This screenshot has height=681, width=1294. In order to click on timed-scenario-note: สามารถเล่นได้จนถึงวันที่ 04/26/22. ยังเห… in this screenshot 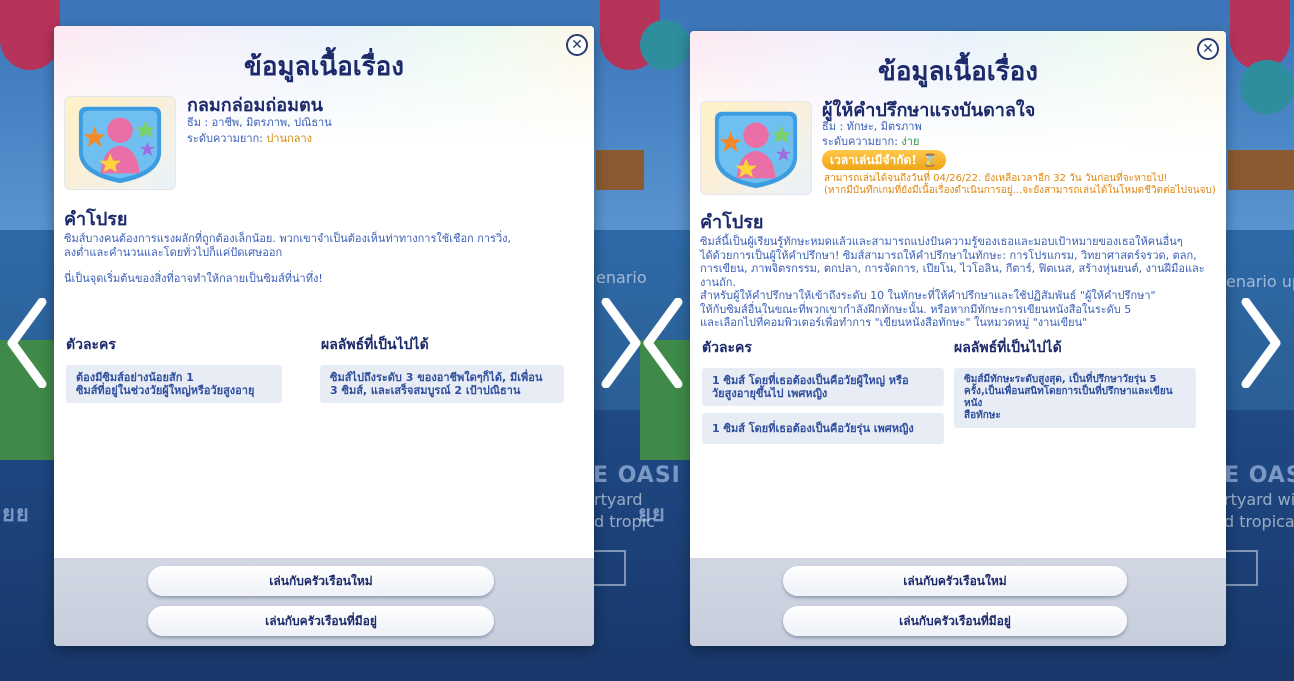, I will do `click(1020, 184)`.